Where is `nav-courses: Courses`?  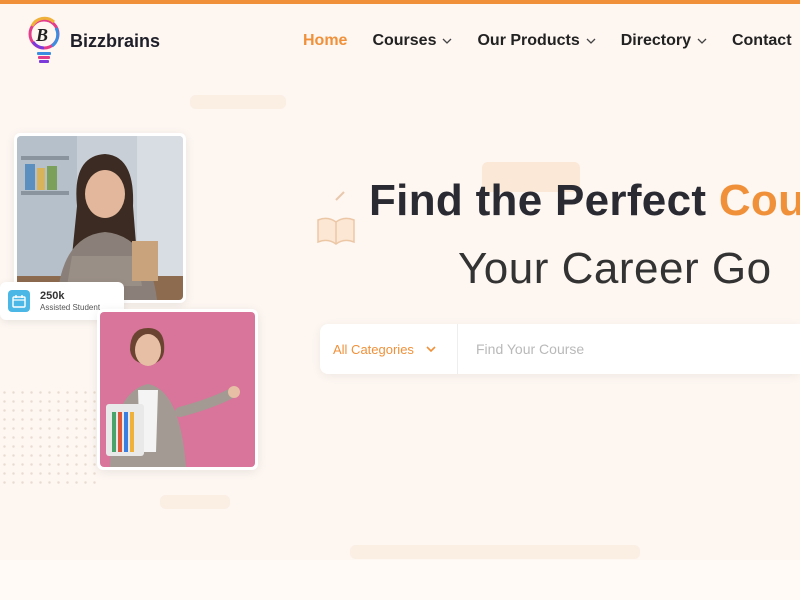
nav-courses: Courses is located at coordinates (412, 41).